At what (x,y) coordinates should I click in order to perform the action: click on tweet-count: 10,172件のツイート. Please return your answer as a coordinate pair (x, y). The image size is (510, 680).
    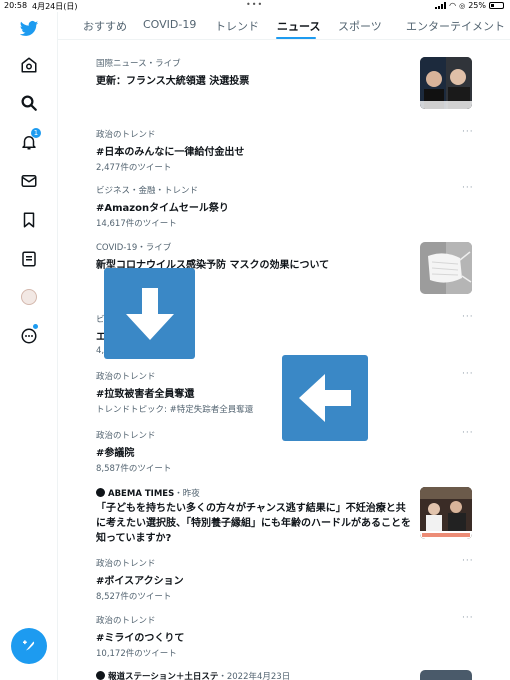
    Looking at the image, I should click on (136, 654).